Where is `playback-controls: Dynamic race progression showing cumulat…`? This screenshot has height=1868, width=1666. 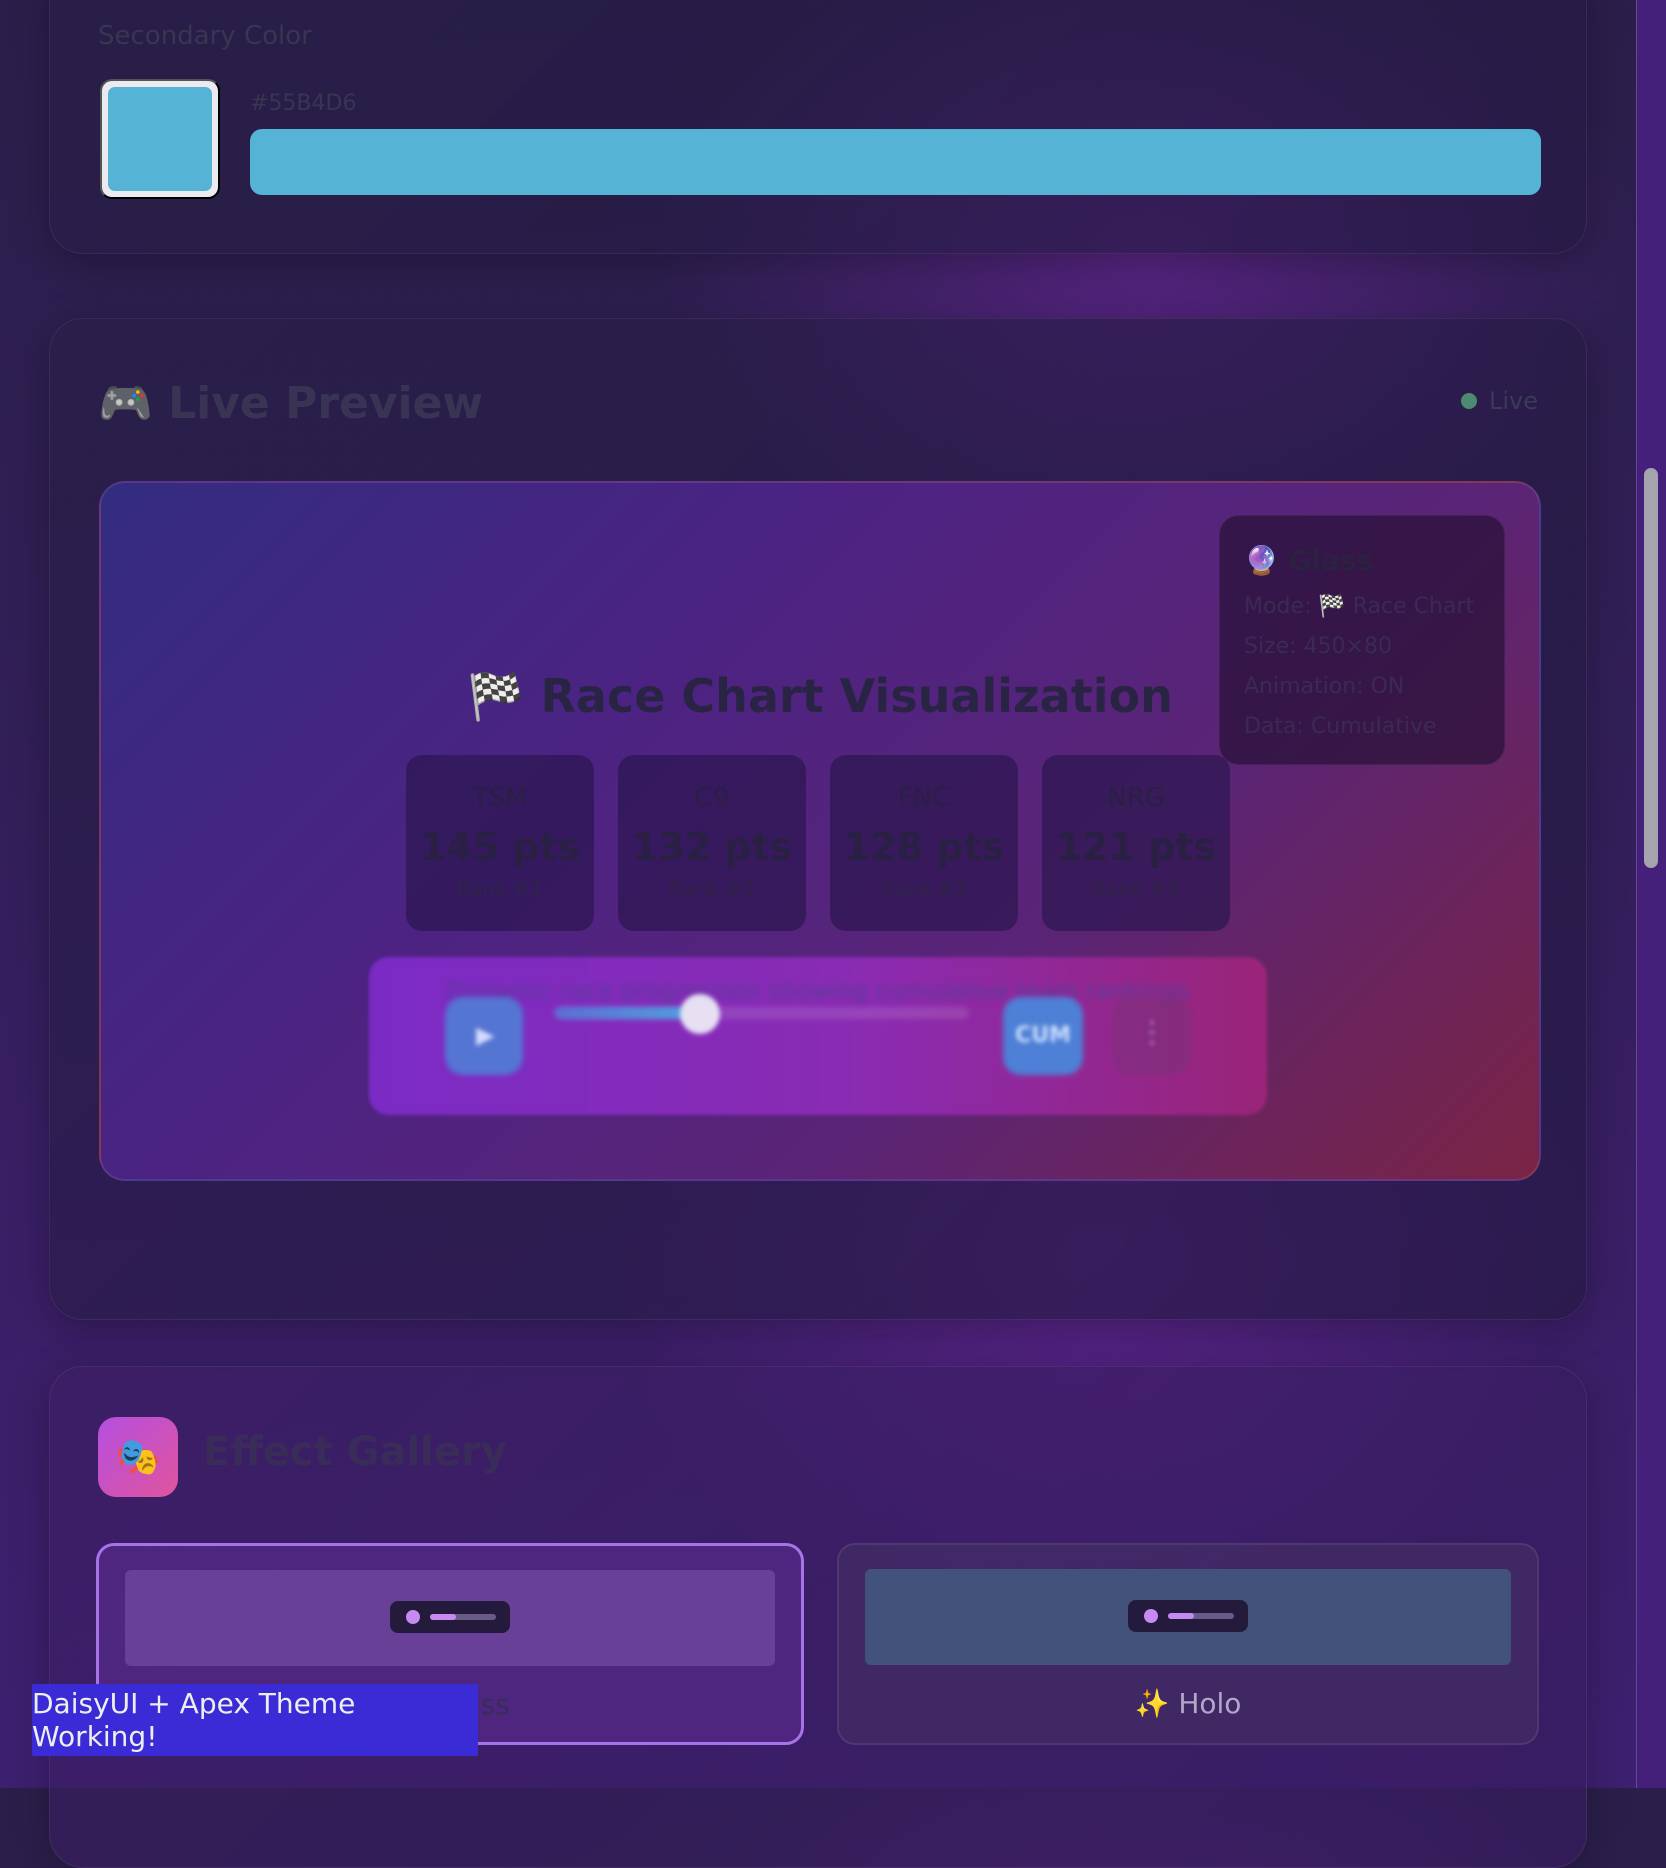 playback-controls: Dynamic race progression showing cumulat… is located at coordinates (818, 1036).